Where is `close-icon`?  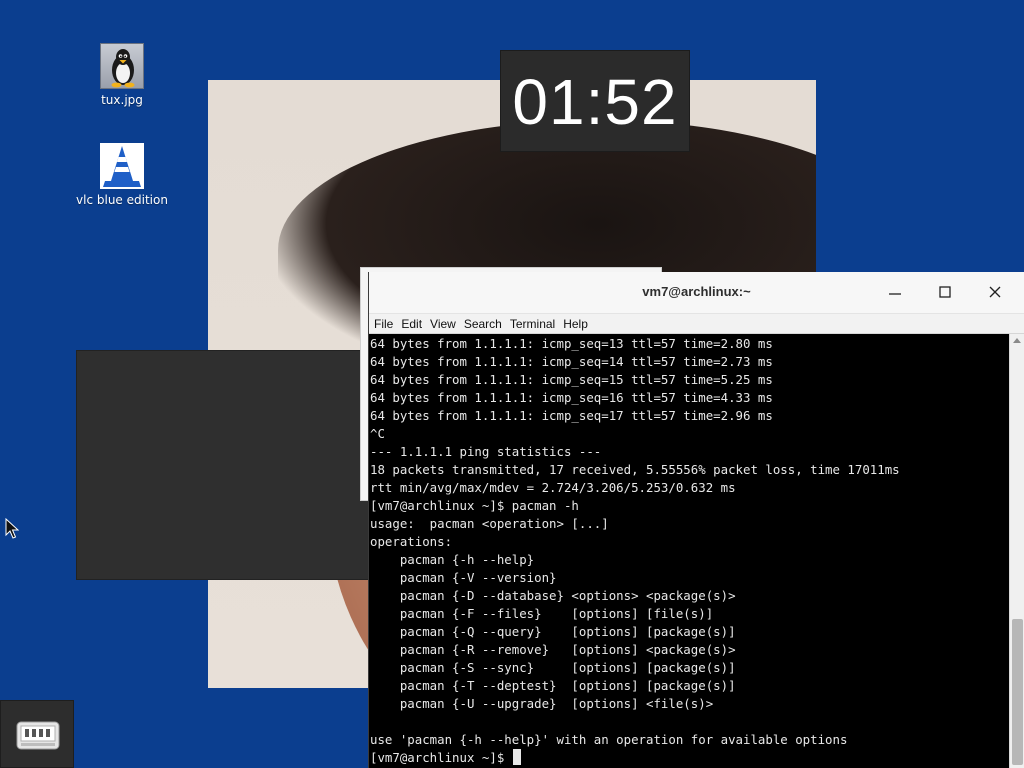
close-icon is located at coordinates (995, 292).